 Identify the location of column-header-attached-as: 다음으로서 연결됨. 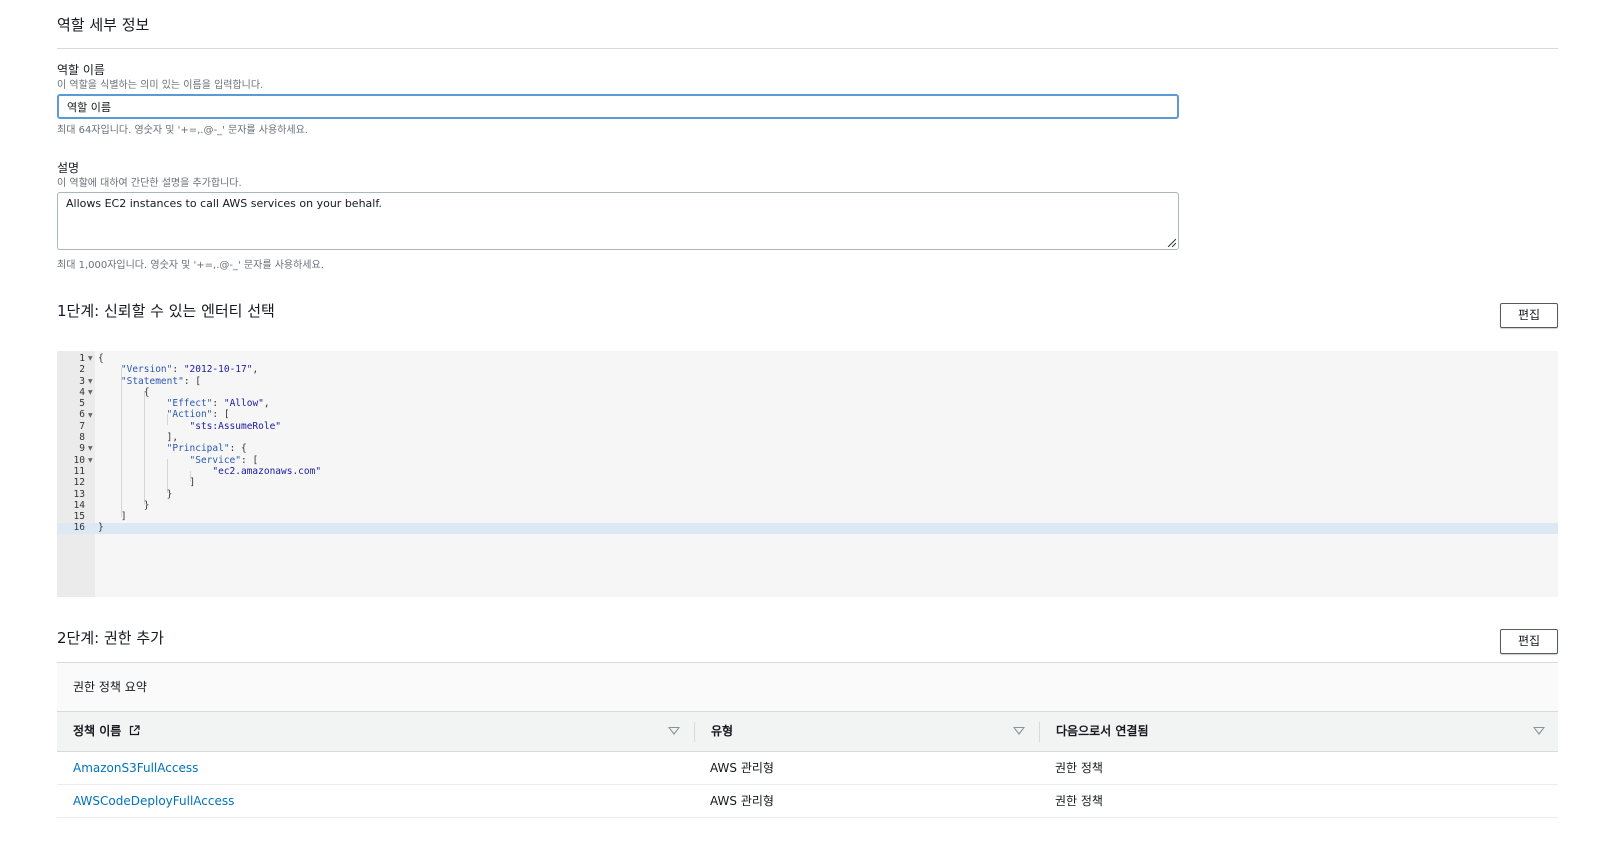
(1102, 732).